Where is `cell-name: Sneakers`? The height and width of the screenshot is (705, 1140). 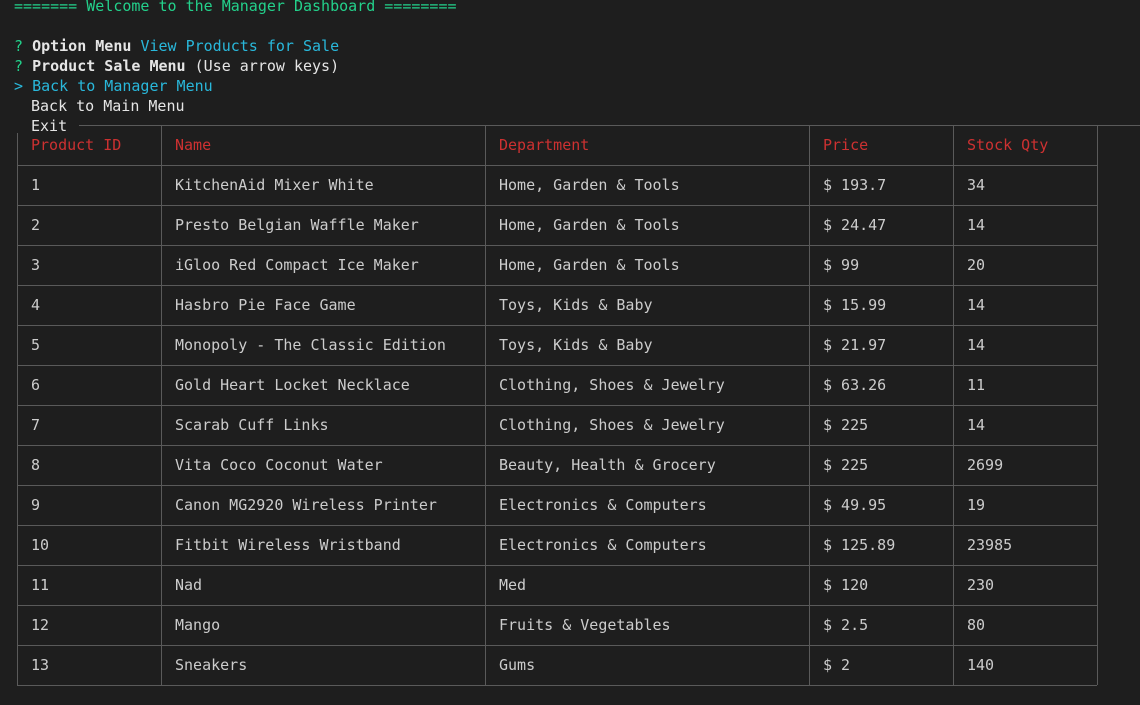 cell-name: Sneakers is located at coordinates (211, 665).